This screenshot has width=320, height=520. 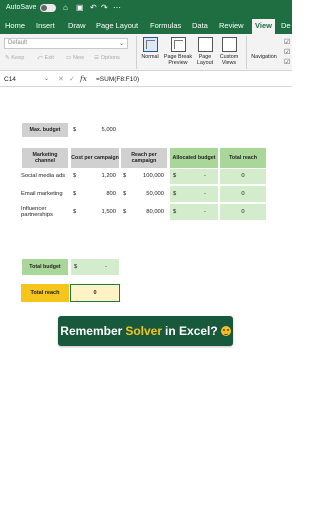 What do you see at coordinates (95, 130) in the screenshot?
I see `max-budget-cell: $ 5,000` at bounding box center [95, 130].